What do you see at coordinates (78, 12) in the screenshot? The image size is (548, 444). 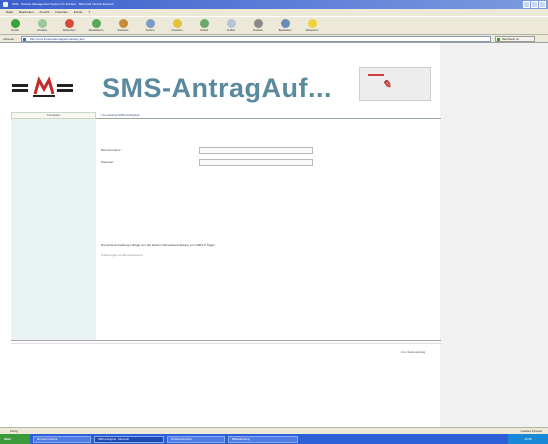 I see `menu-tools: Extras` at bounding box center [78, 12].